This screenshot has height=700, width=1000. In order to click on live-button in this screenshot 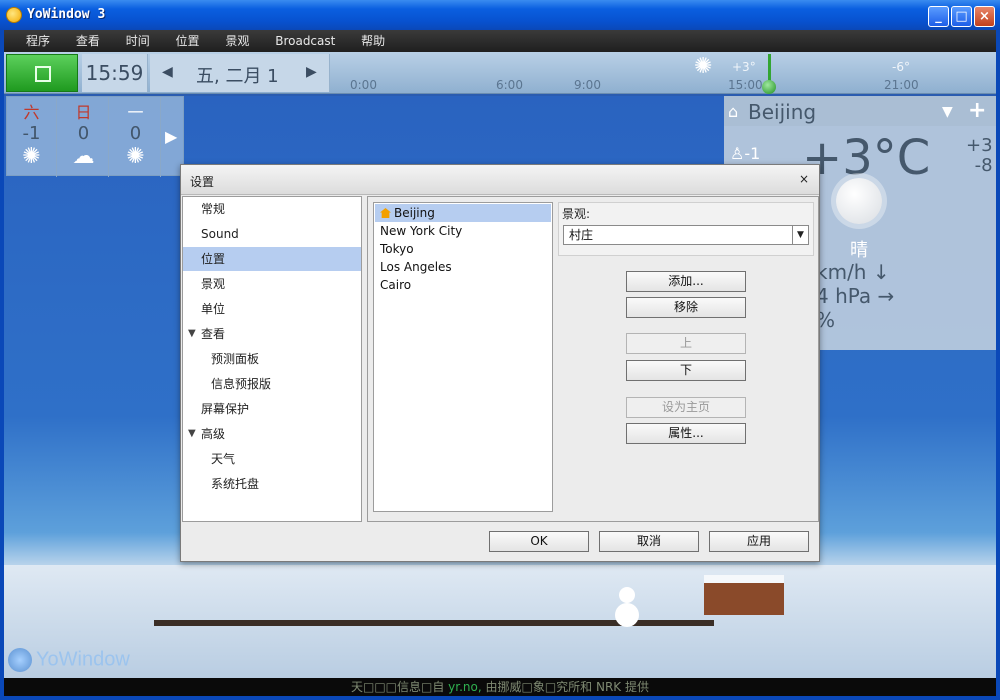, I will do `click(42, 73)`.